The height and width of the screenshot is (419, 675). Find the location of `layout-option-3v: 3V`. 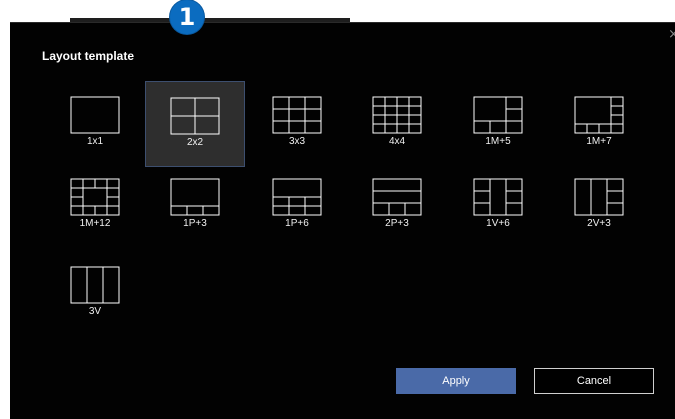

layout-option-3v: 3V is located at coordinates (95, 294).